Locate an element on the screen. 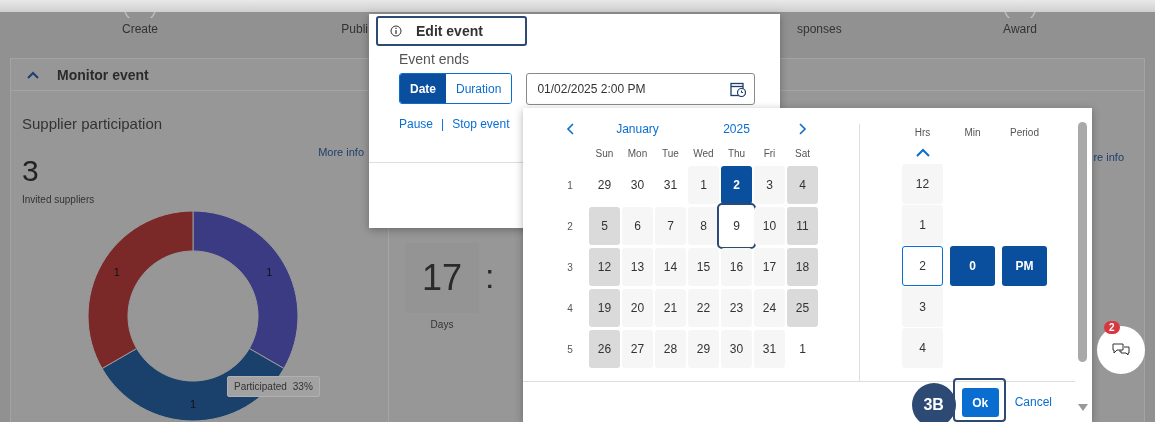 The image size is (1155, 422). calendar-clock-icon is located at coordinates (738, 89).